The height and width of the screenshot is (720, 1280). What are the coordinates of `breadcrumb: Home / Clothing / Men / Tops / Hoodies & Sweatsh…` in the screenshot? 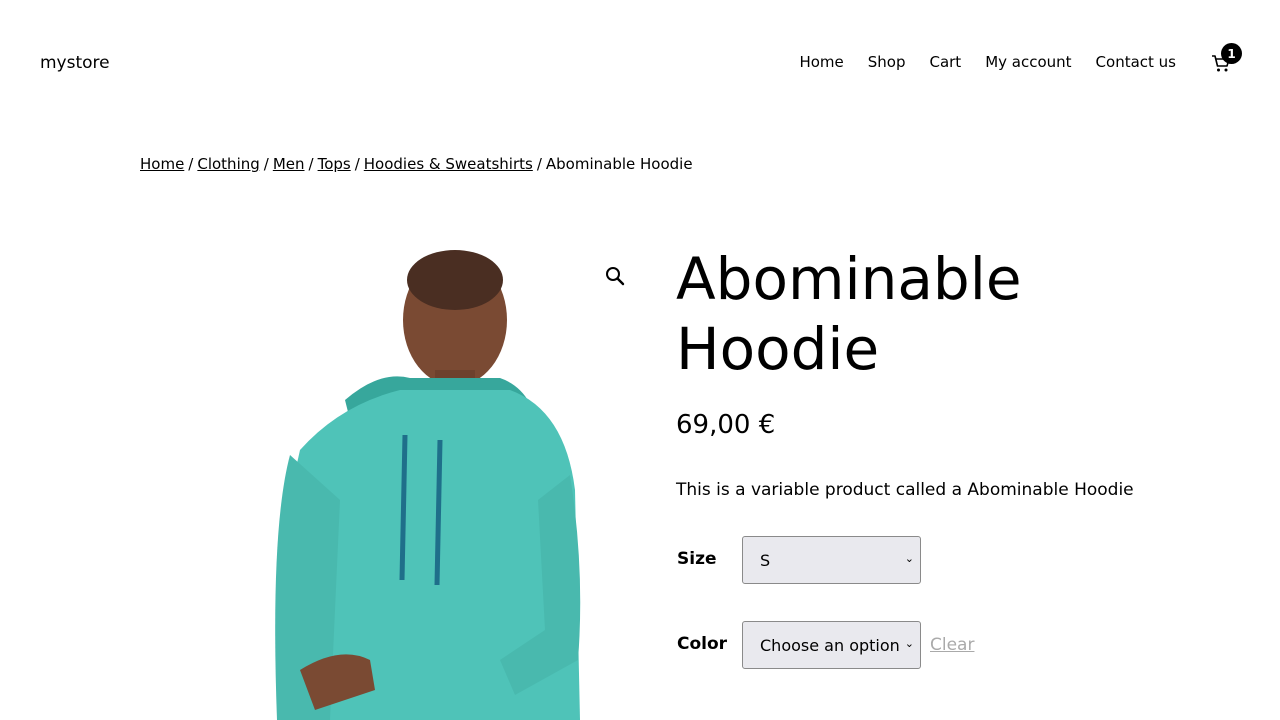 It's located at (416, 164).